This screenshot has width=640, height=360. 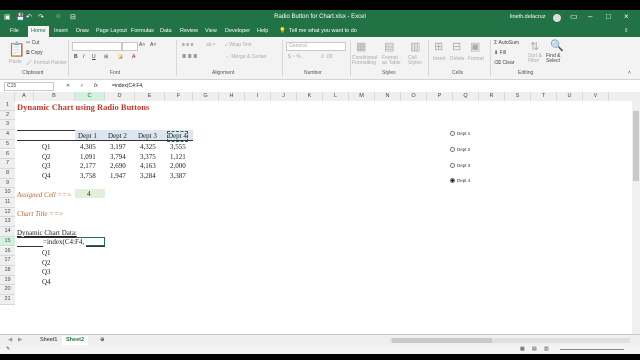 What do you see at coordinates (438, 46) in the screenshot?
I see `insert-cells-icon: ⊞` at bounding box center [438, 46].